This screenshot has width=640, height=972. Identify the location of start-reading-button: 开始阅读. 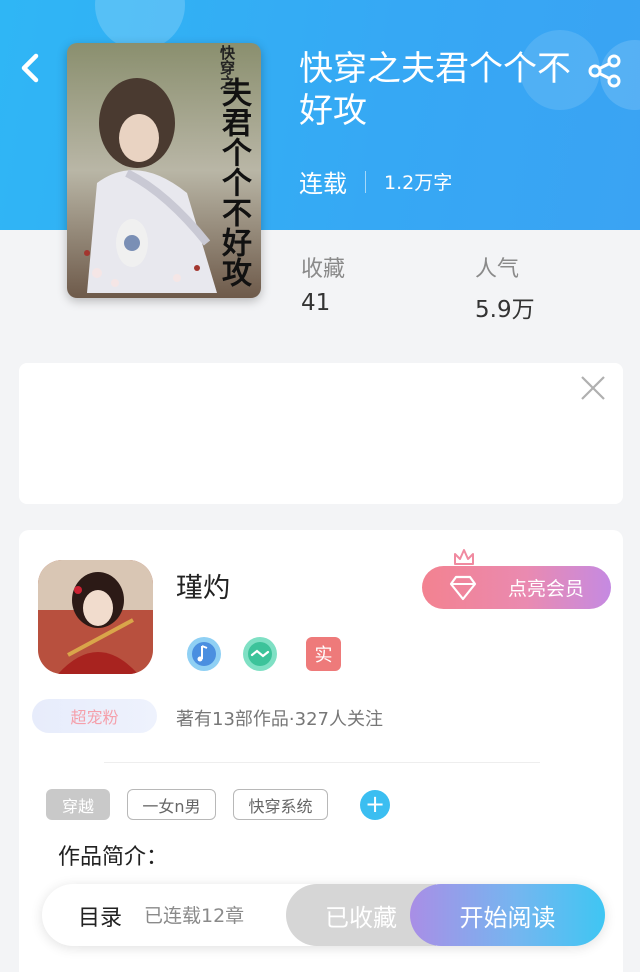
(507, 915).